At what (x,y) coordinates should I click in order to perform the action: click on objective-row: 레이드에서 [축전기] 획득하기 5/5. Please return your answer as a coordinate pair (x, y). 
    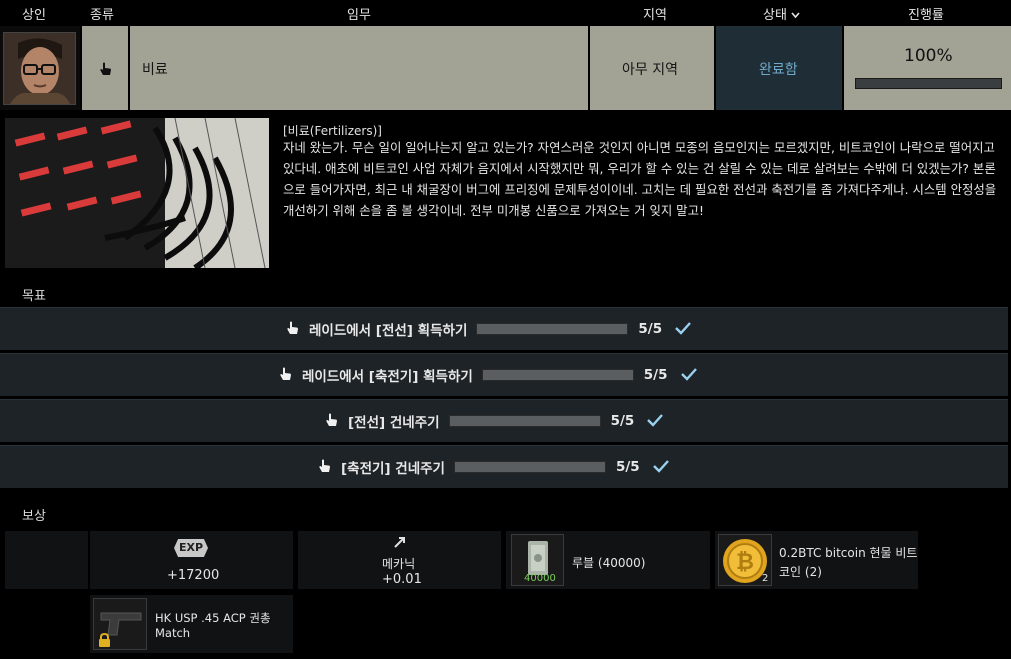
    Looking at the image, I should click on (504, 374).